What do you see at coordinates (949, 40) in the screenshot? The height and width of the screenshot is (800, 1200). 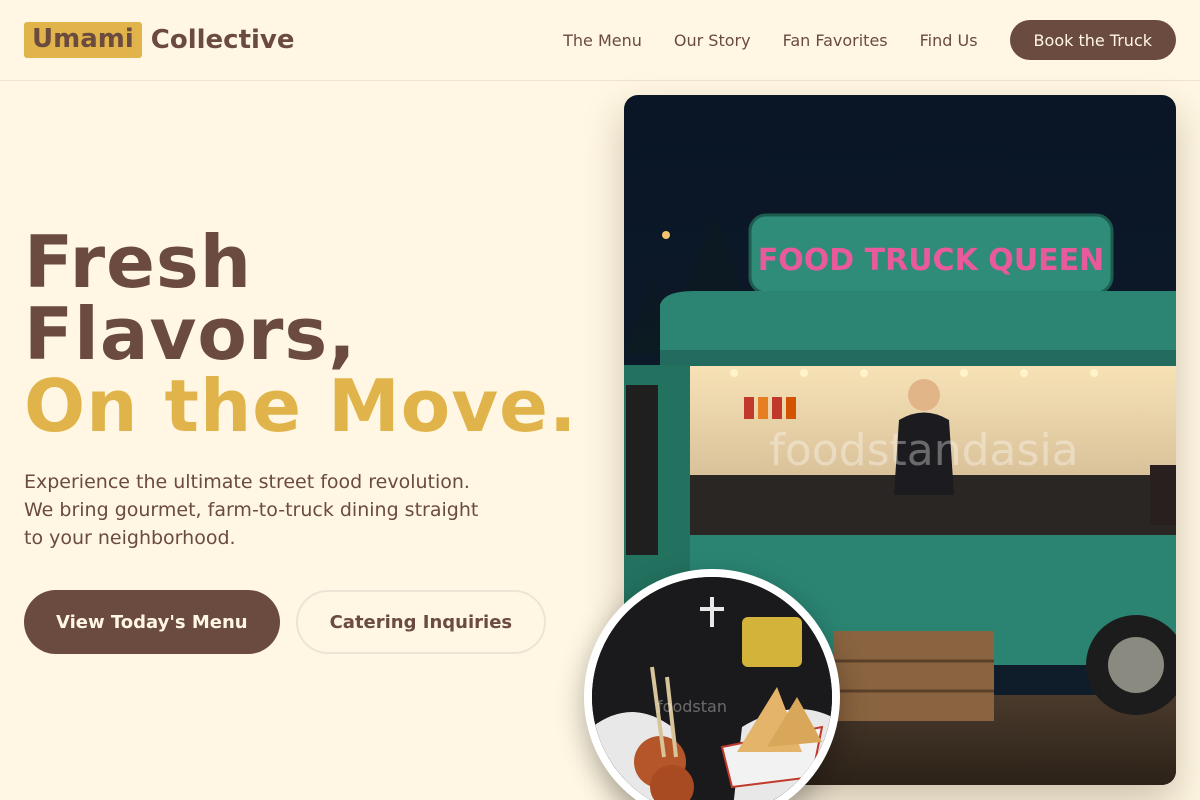 I see `nav-link-find-us: Find Us` at bounding box center [949, 40].